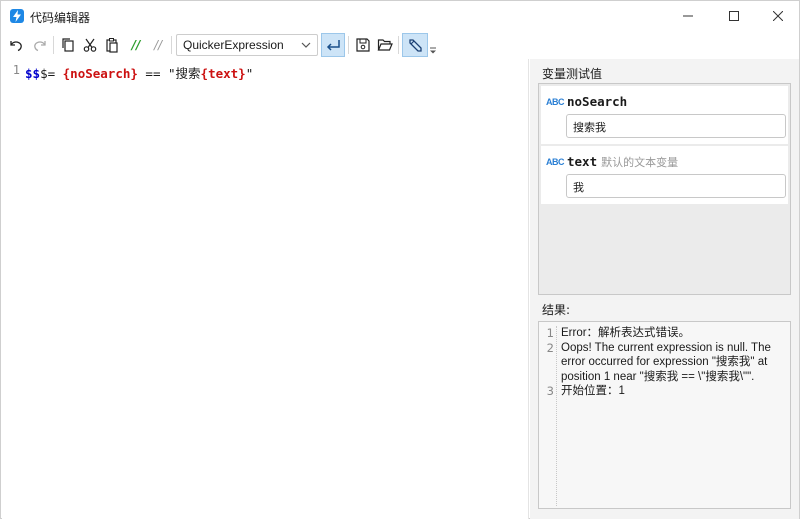 The height and width of the screenshot is (519, 800). I want to click on folder-open-icon, so click(385, 45).